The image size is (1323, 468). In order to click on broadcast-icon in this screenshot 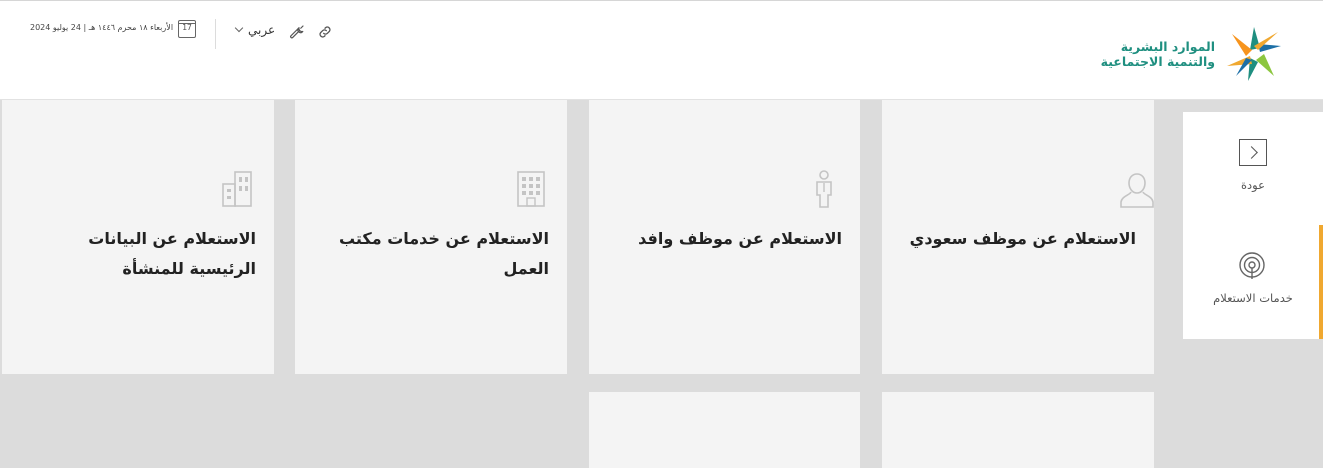, I will do `click(1252, 265)`.